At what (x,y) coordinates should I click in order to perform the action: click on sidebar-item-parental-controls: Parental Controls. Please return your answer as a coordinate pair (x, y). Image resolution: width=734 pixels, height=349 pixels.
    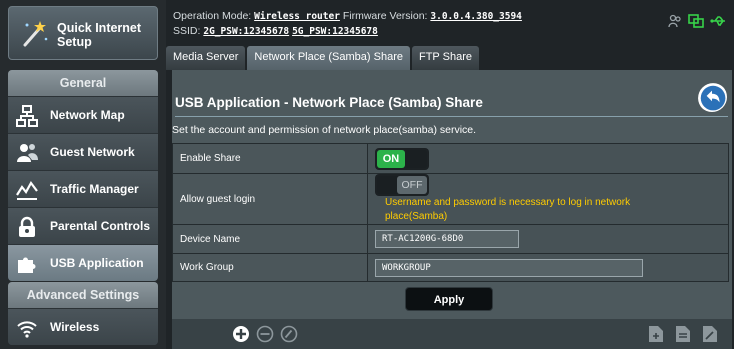
    Looking at the image, I should click on (83, 225).